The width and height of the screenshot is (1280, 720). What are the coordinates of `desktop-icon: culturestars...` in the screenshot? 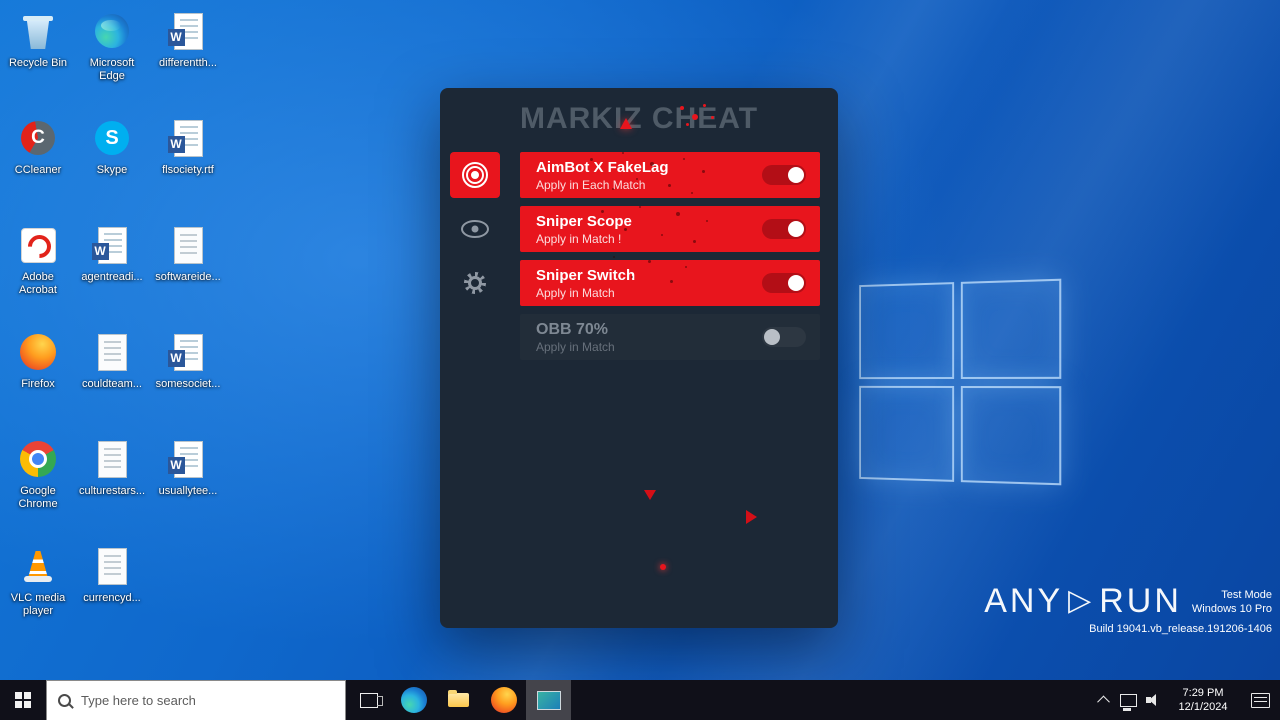 It's located at (112, 487).